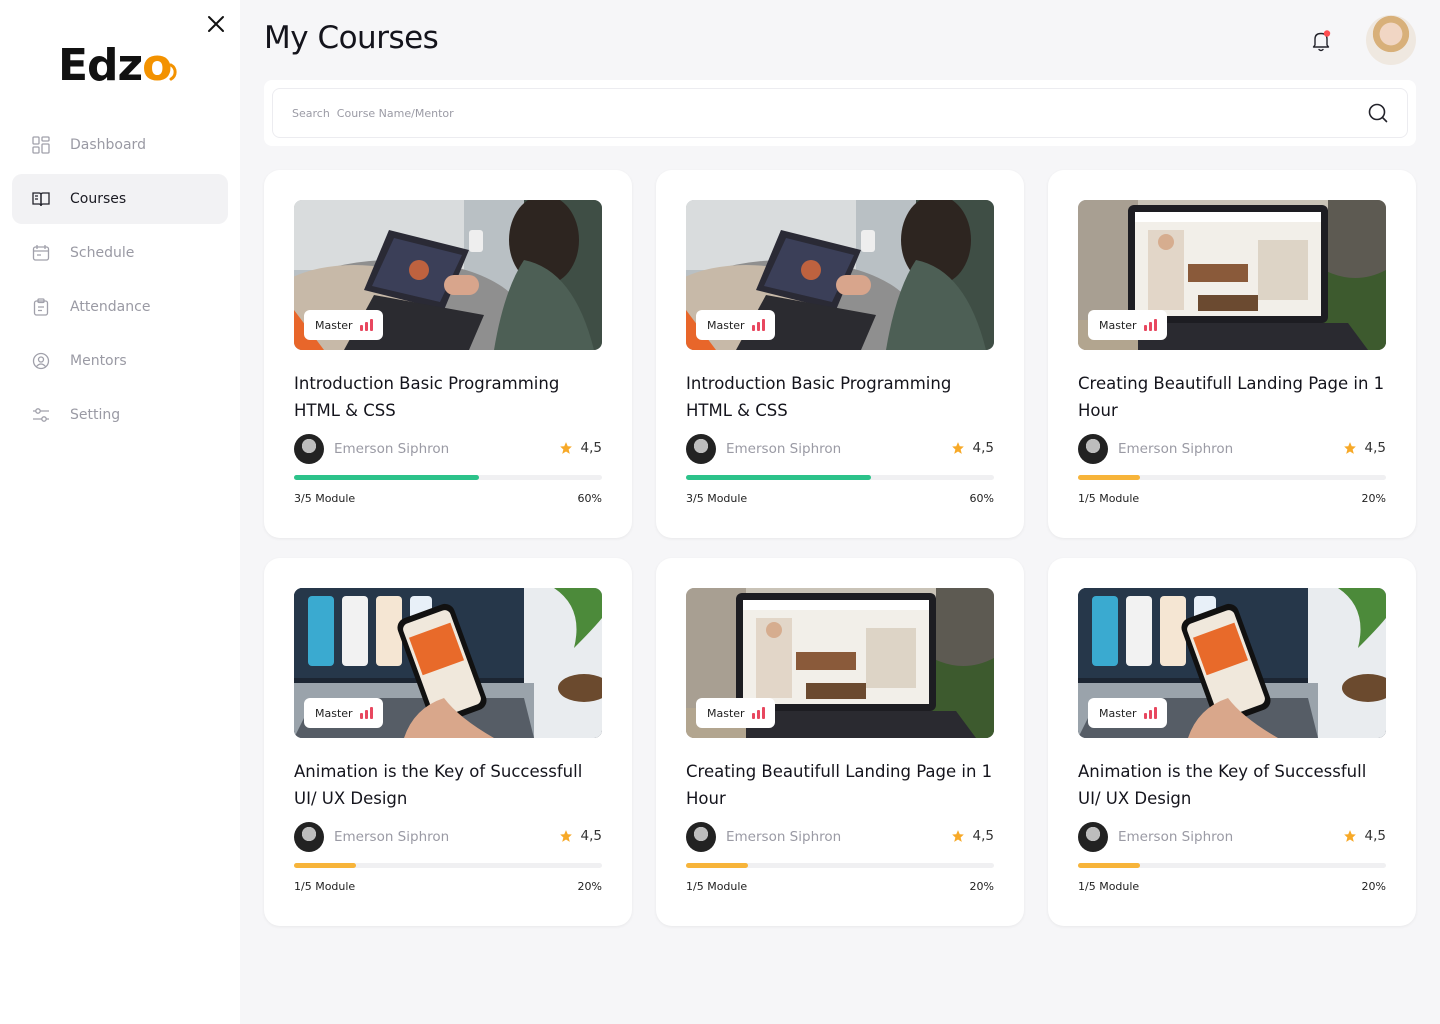 The width and height of the screenshot is (1440, 1024). Describe the element at coordinates (41, 361) in the screenshot. I see `user-icon` at that location.